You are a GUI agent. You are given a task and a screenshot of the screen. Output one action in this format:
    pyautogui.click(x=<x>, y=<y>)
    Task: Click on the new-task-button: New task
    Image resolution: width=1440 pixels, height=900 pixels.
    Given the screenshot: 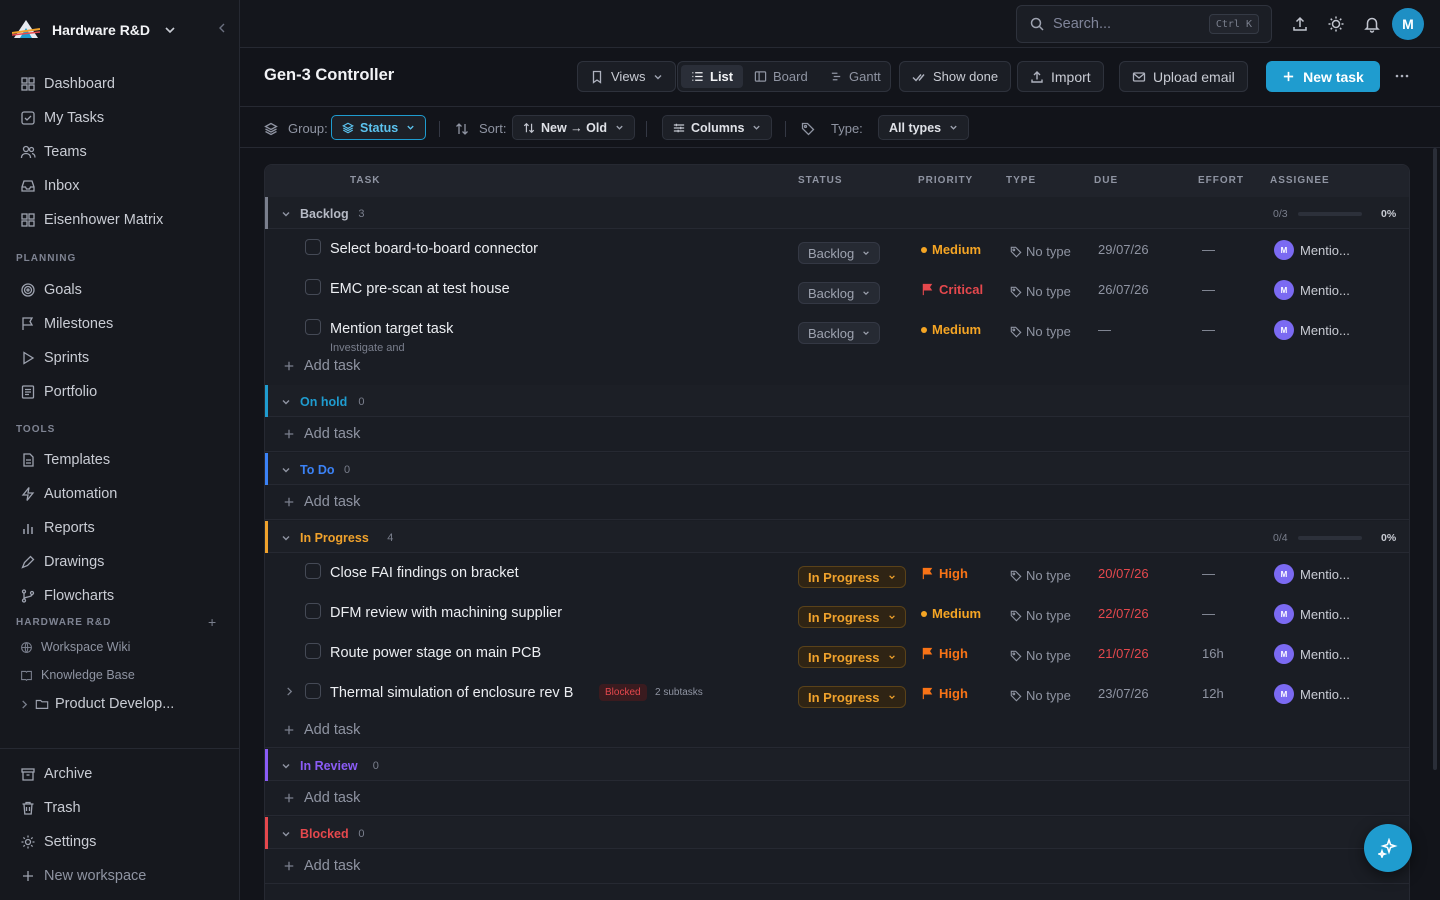 What is the action you would take?
    pyautogui.click(x=1323, y=76)
    